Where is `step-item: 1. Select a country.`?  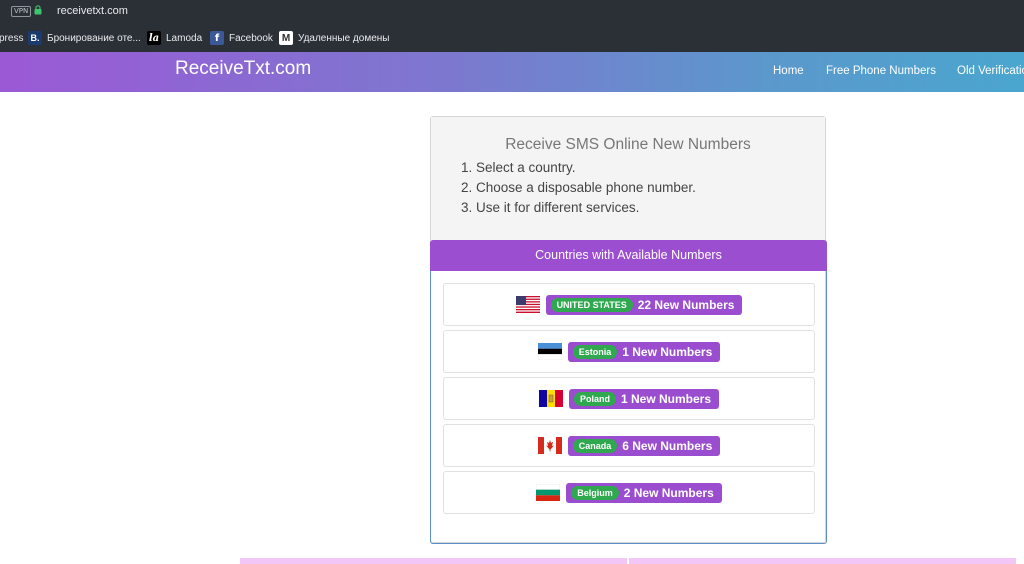 step-item: 1. Select a country. is located at coordinates (518, 167).